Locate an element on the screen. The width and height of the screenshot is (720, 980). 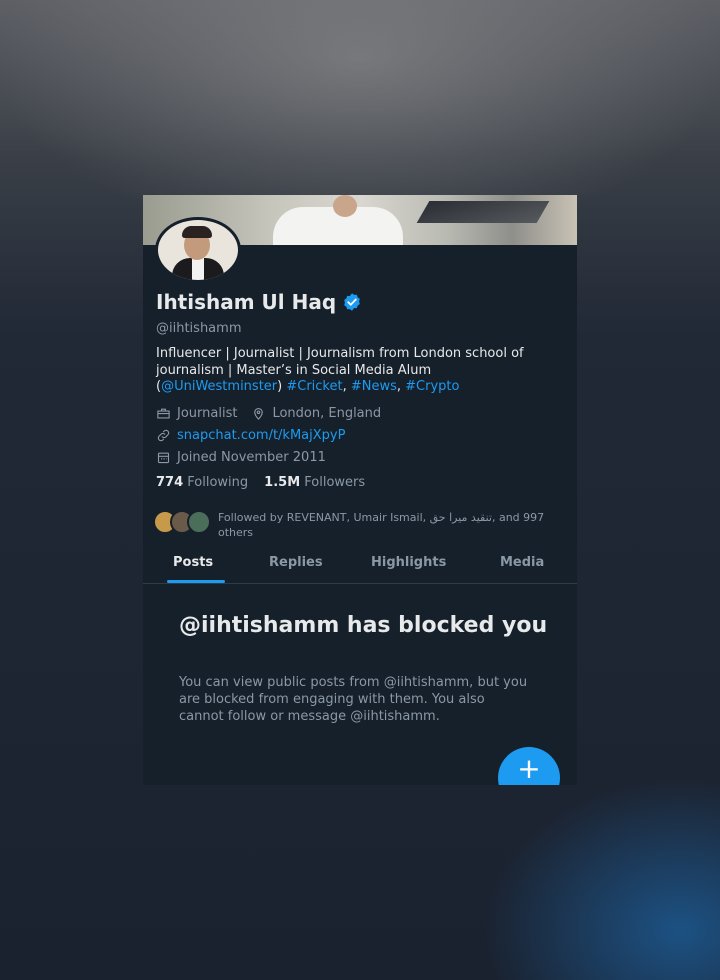
compose-post-button: + is located at coordinates (529, 766).